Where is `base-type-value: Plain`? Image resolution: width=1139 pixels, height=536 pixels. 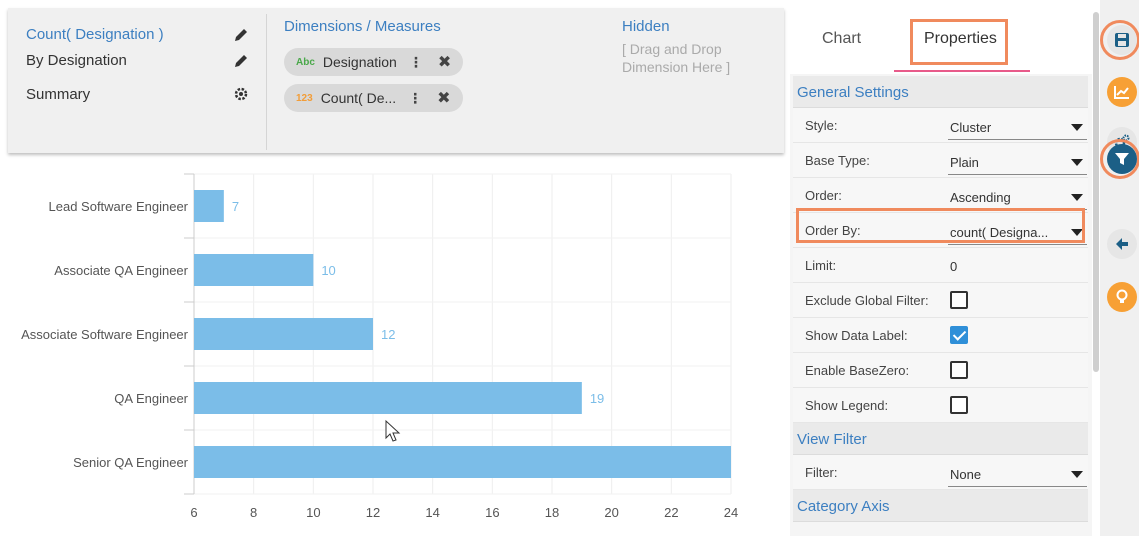 base-type-value: Plain is located at coordinates (964, 162).